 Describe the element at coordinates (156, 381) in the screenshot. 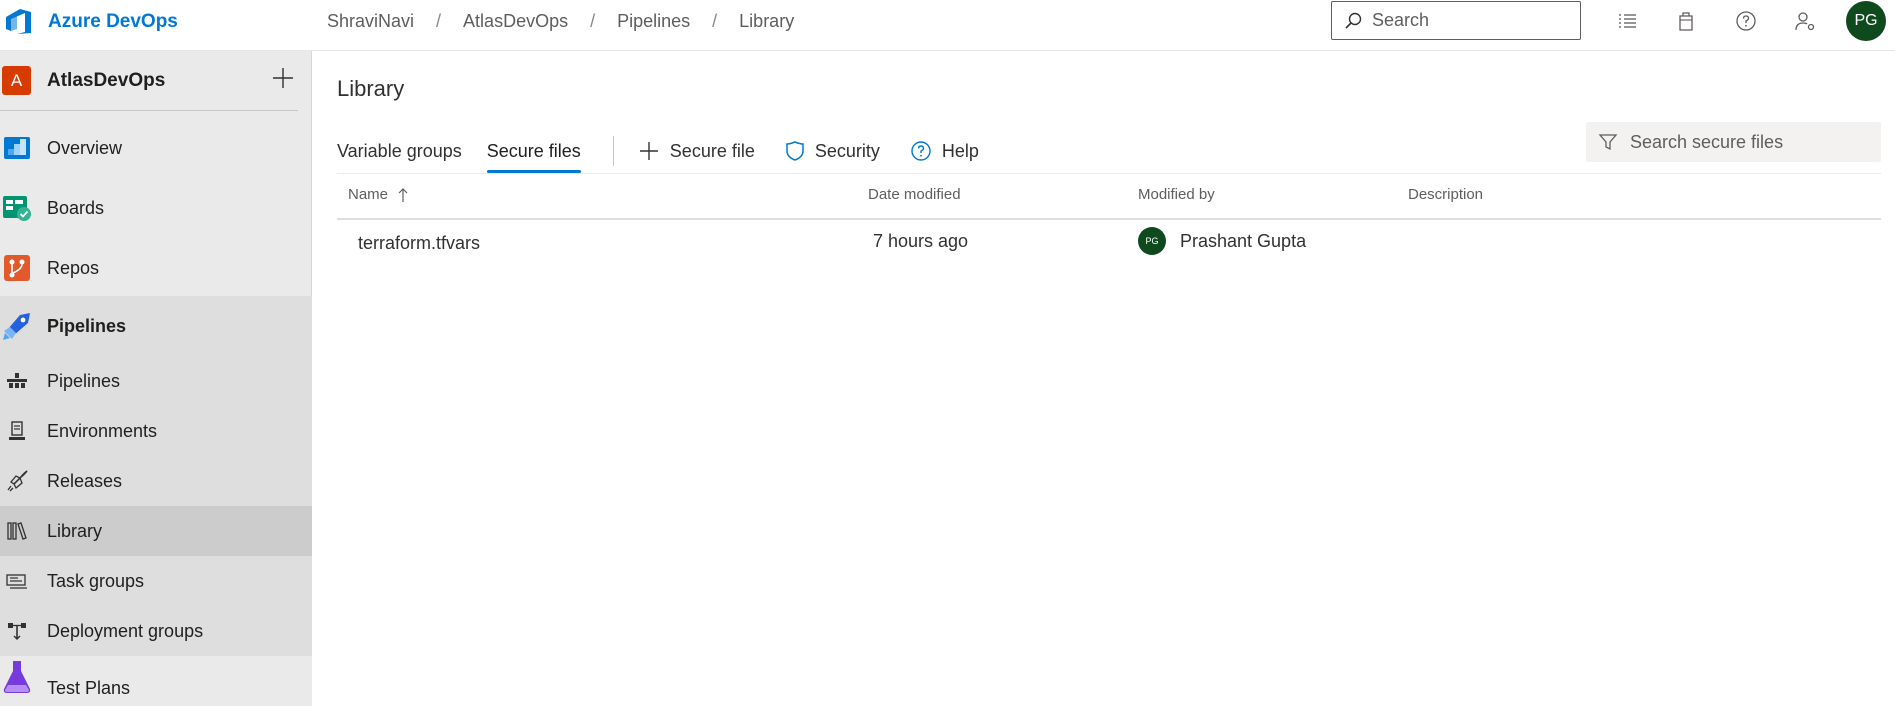

I see `sidebar-item-pipelines-sub: Pipelines` at that location.